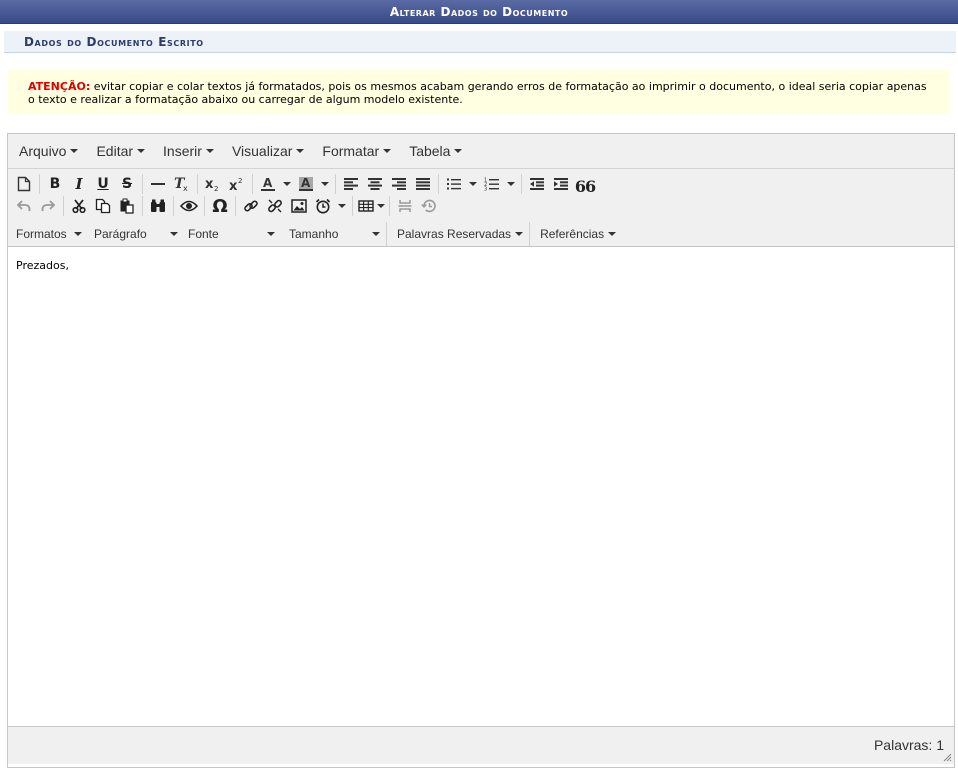 This screenshot has width=958, height=773. Describe the element at coordinates (24, 206) in the screenshot. I see `undo-icon` at that location.